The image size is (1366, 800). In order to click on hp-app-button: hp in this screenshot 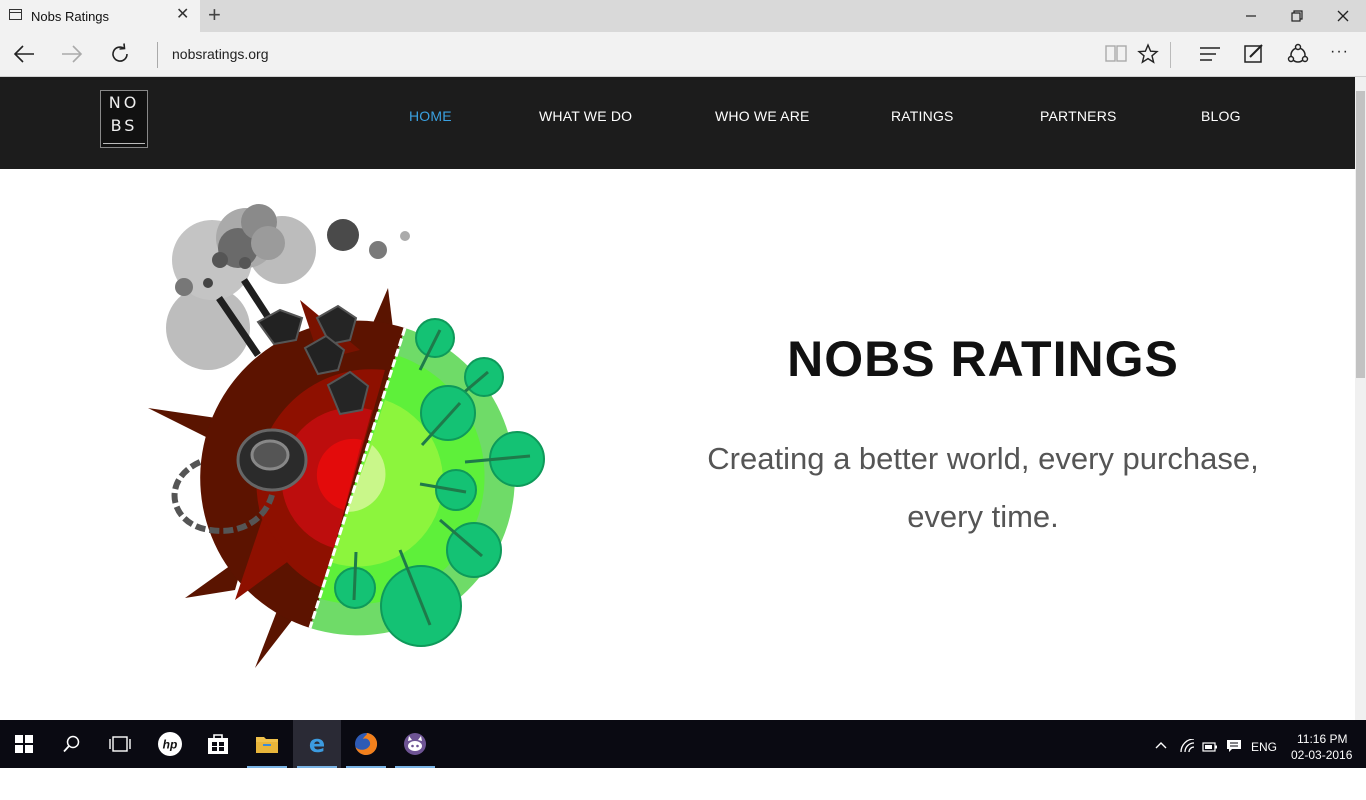, I will do `click(170, 744)`.